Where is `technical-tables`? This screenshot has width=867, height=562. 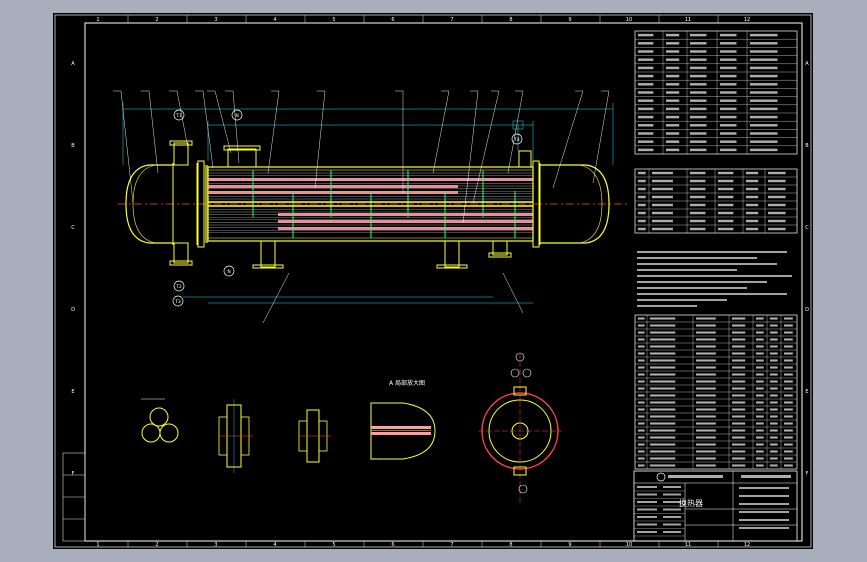
technical-tables is located at coordinates (716, 250).